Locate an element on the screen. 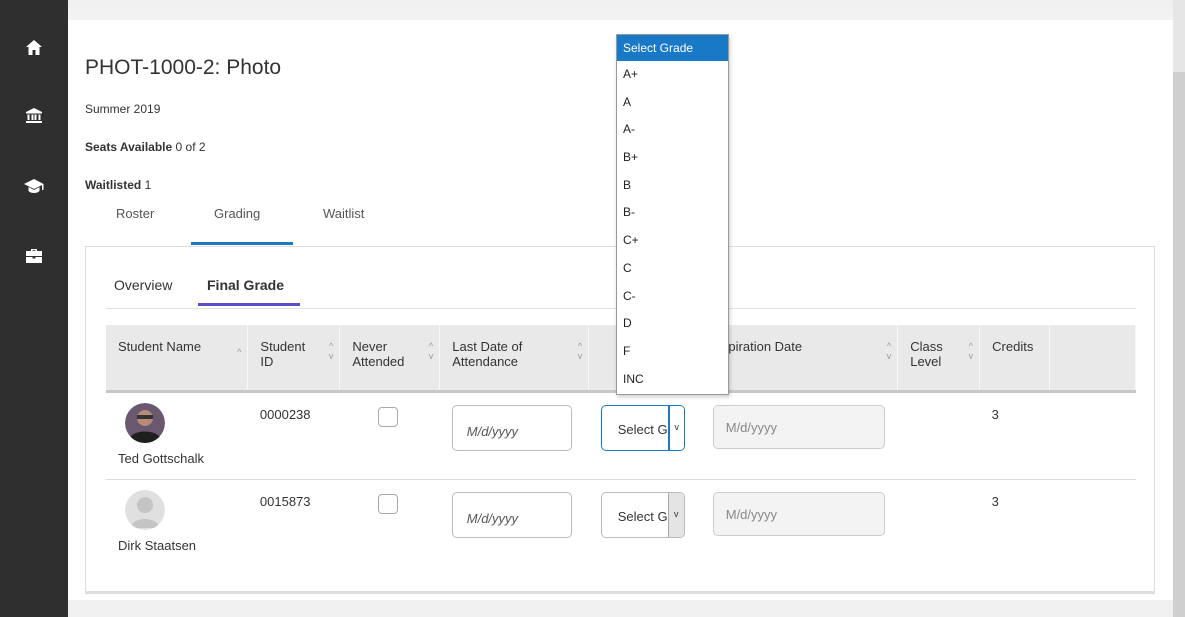 The height and width of the screenshot is (617, 1185). tab-roster: Roster is located at coordinates (135, 213).